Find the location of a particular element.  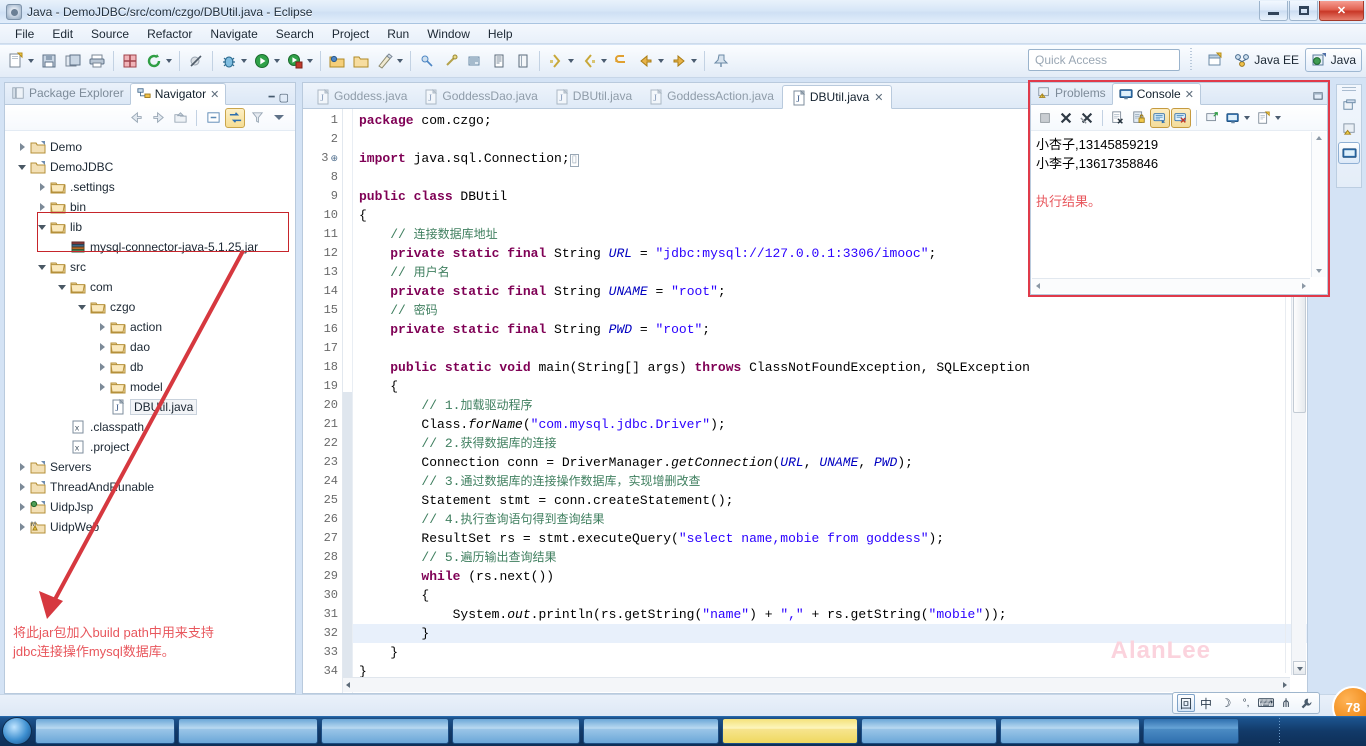

tree-row: Servers is located at coordinates (150, 467).